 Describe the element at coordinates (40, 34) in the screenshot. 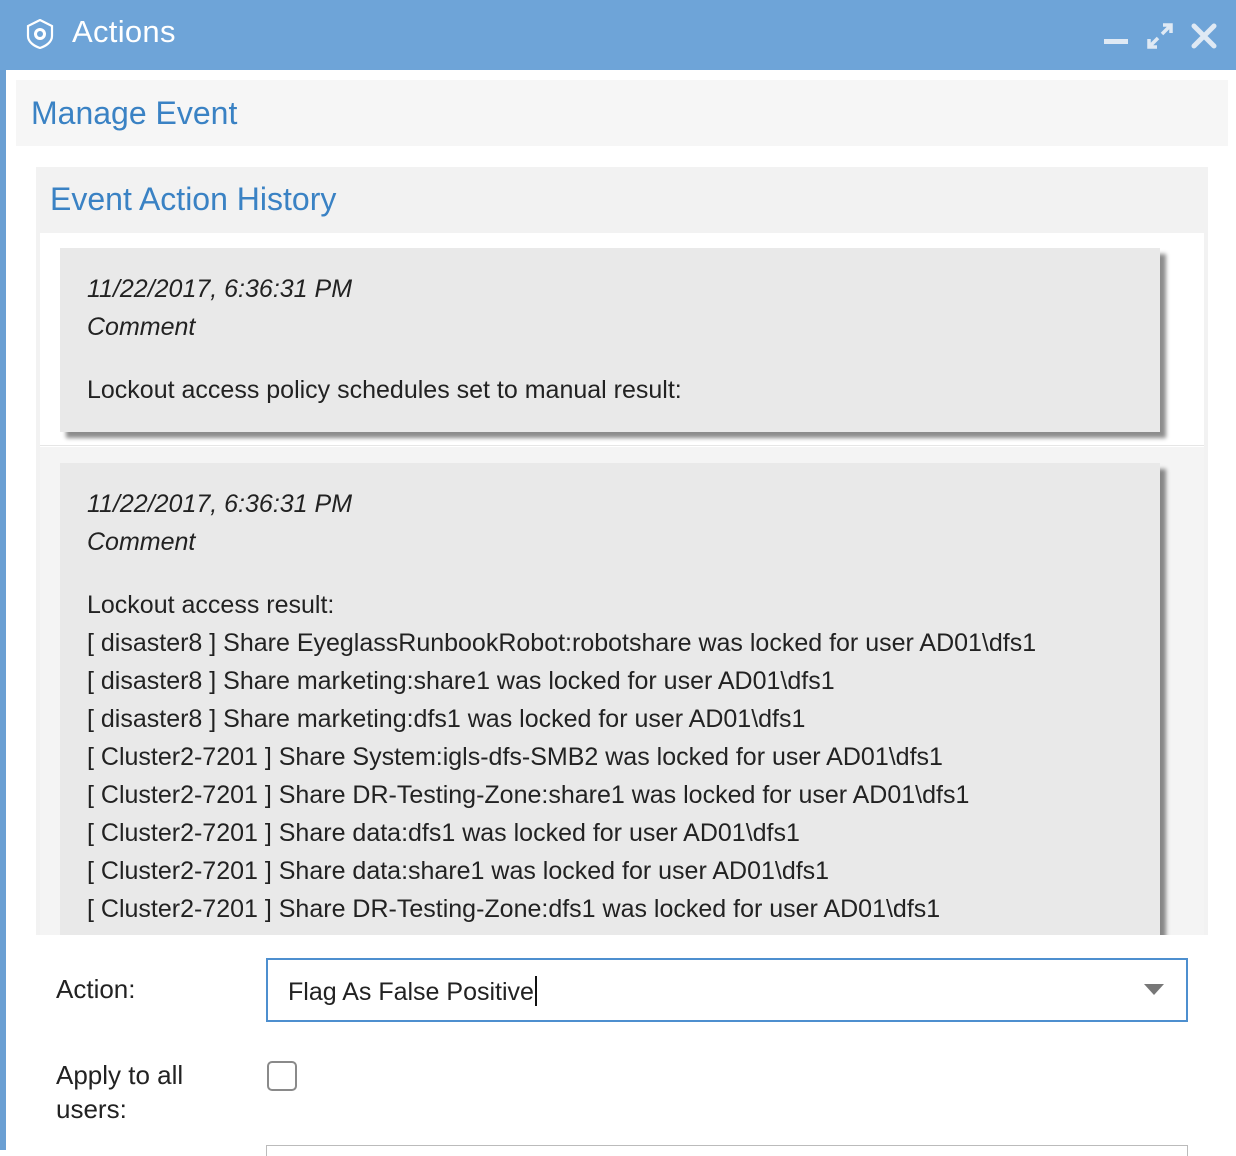

I see `shield-app-icon` at that location.